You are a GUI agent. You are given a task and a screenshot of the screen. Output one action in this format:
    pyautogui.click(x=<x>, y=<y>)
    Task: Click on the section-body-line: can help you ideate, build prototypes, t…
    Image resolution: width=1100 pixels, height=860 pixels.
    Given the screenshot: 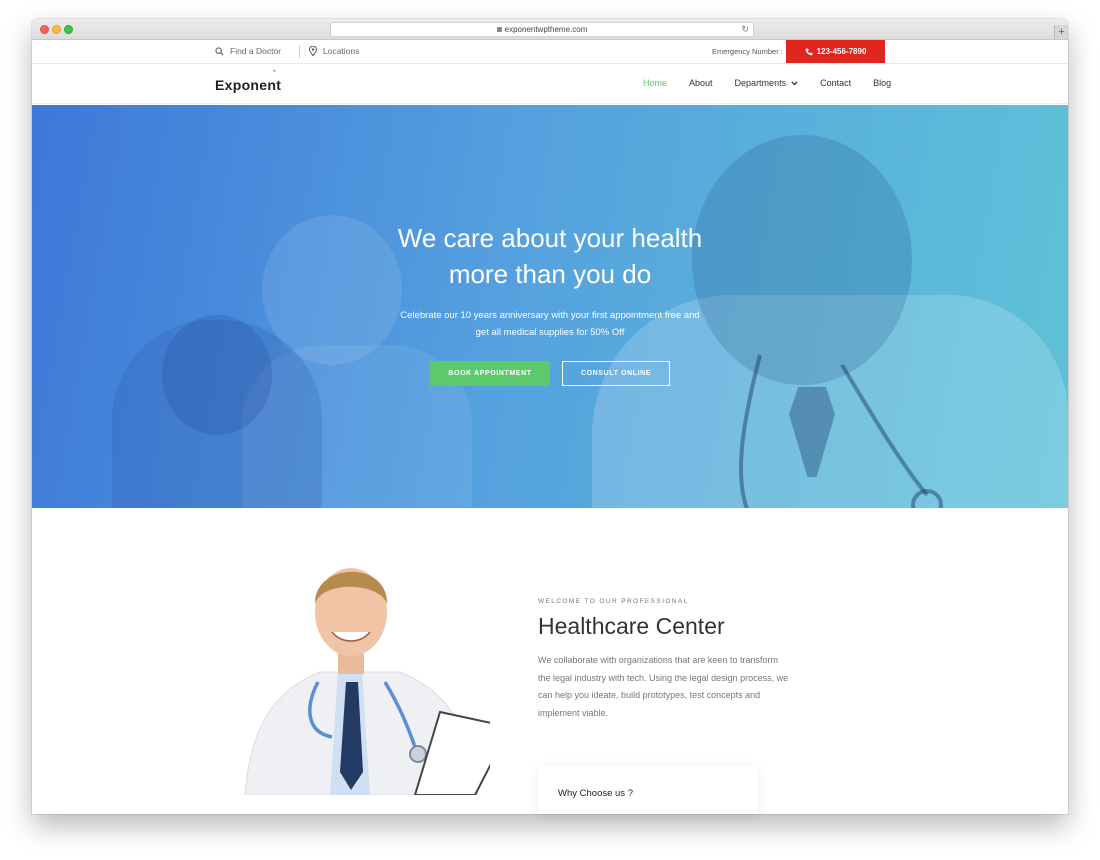 What is the action you would take?
    pyautogui.click(x=649, y=695)
    